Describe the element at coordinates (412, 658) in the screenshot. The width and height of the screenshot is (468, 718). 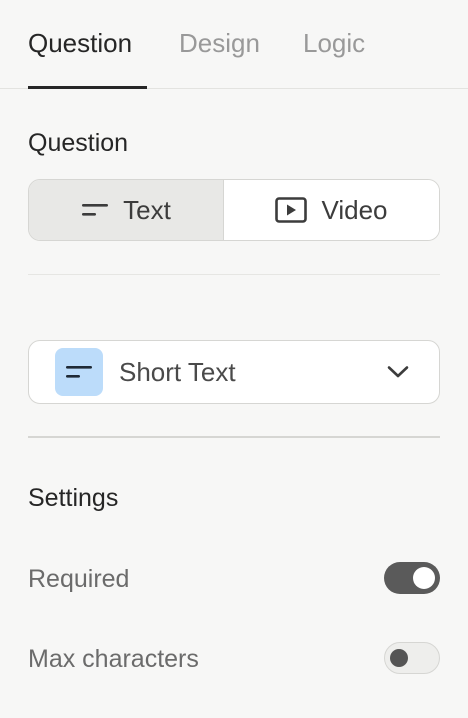
I see `max-characters-toggle` at that location.